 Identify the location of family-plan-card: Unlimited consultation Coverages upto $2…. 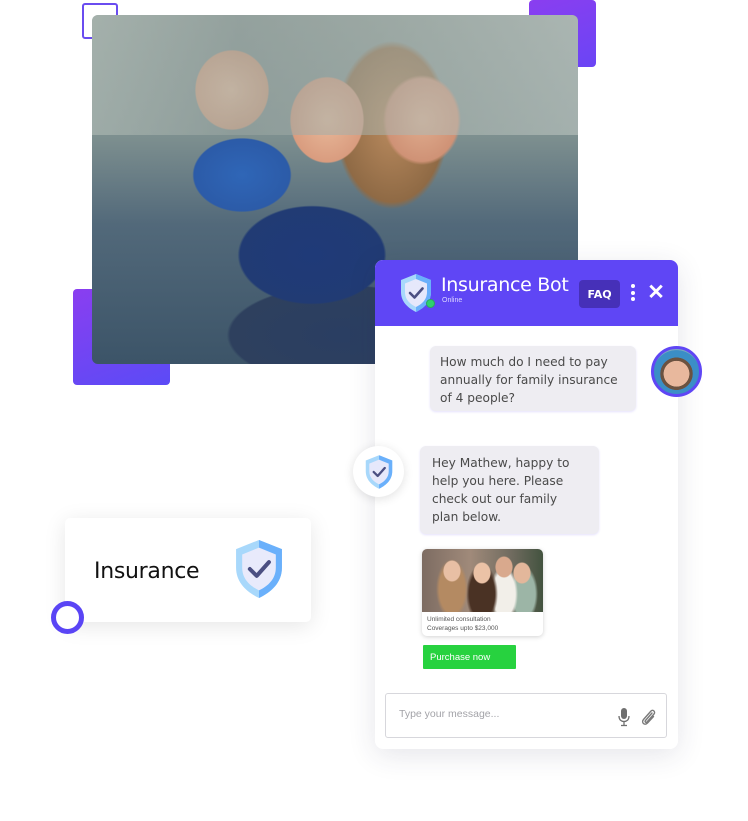
(482, 592).